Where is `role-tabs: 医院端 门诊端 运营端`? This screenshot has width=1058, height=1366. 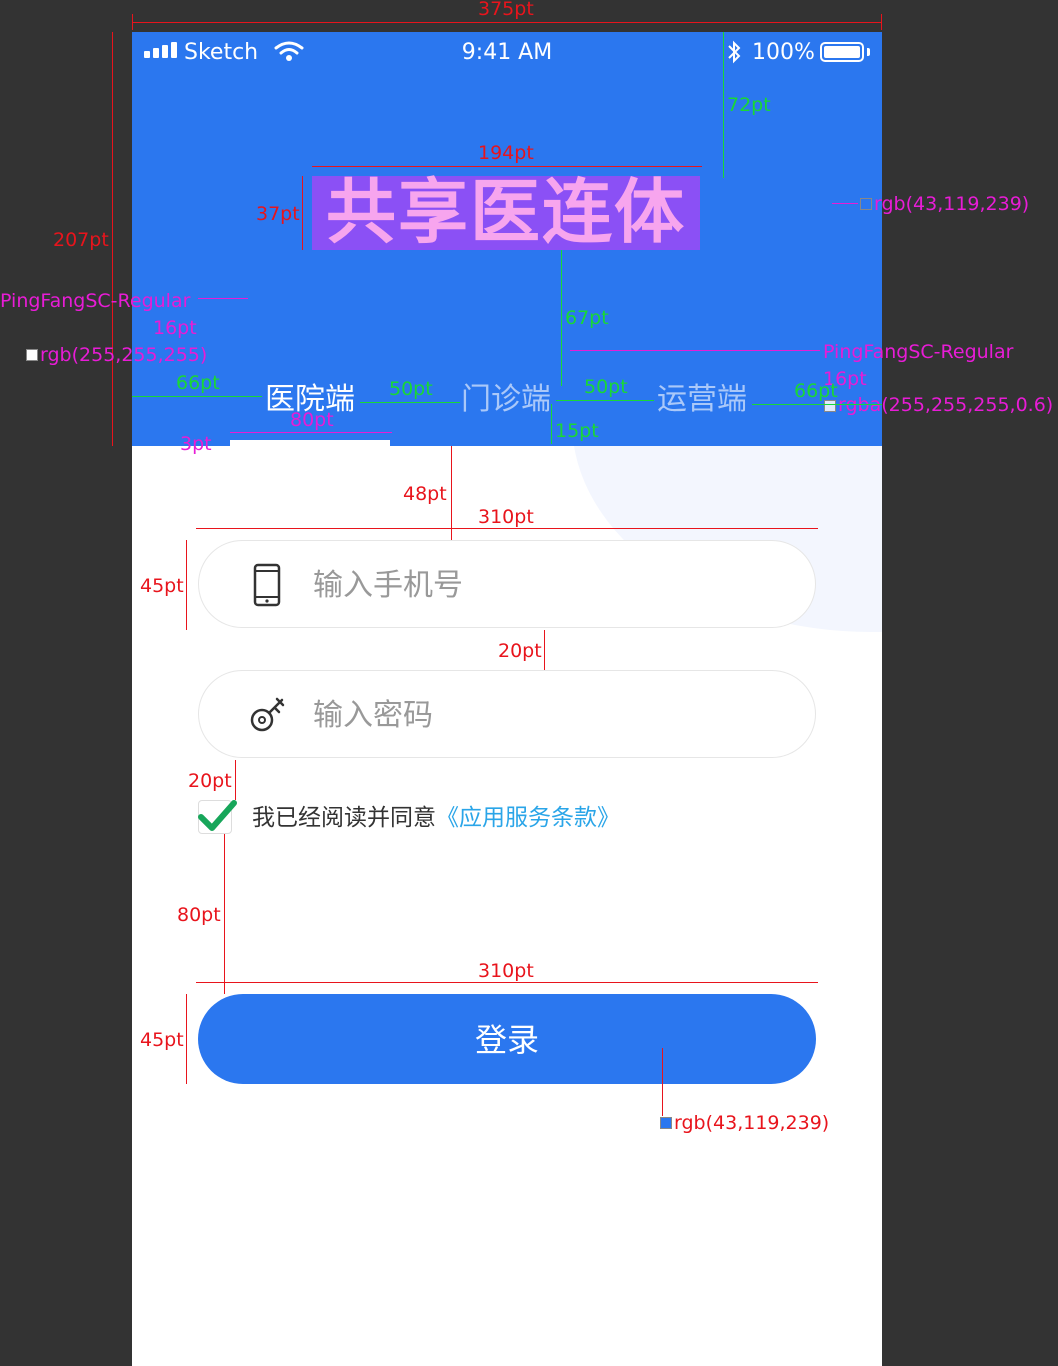
role-tabs: 医院端 门诊端 运营端 is located at coordinates (507, 400).